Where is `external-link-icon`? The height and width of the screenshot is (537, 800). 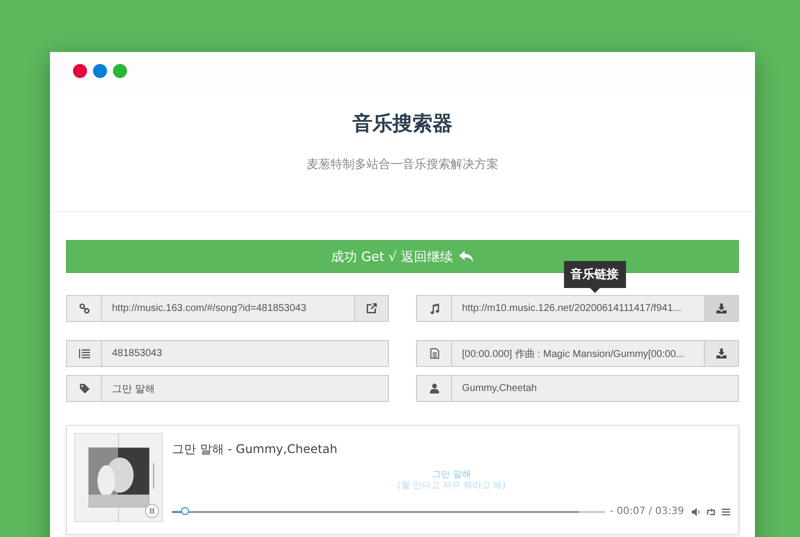 external-link-icon is located at coordinates (371, 308).